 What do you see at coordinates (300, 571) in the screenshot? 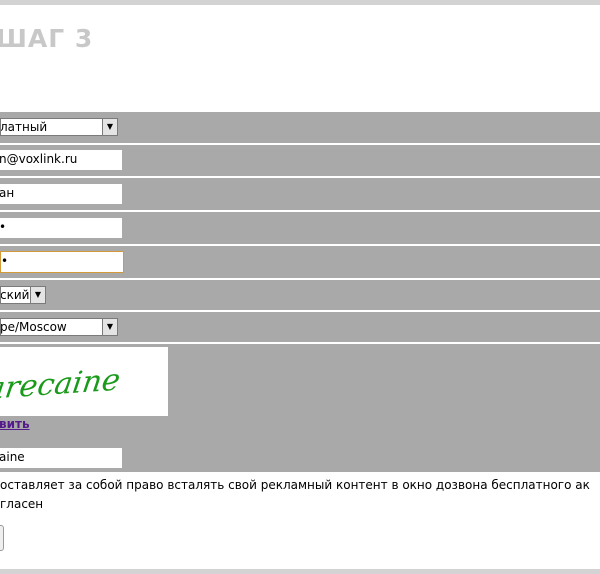
I see `bottom-border` at bounding box center [300, 571].